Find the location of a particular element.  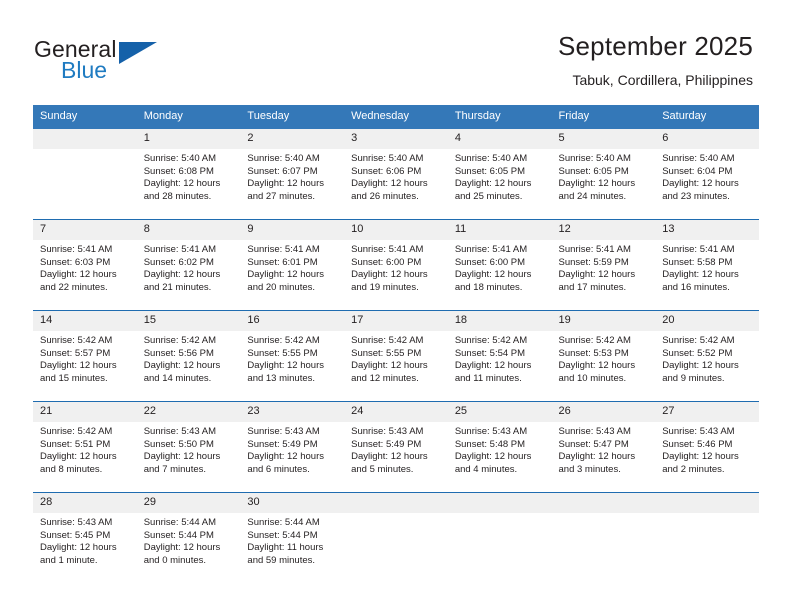

day-number: 3 is located at coordinates (396, 139).